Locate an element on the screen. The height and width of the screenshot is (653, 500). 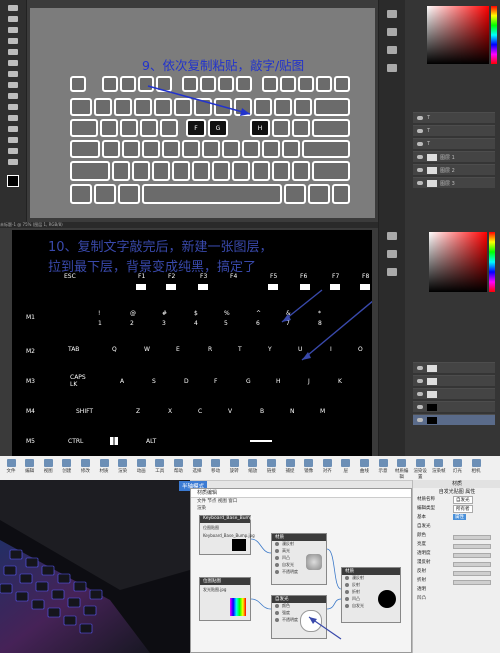
node-port: 颜色 is located at coordinates (299, 606).